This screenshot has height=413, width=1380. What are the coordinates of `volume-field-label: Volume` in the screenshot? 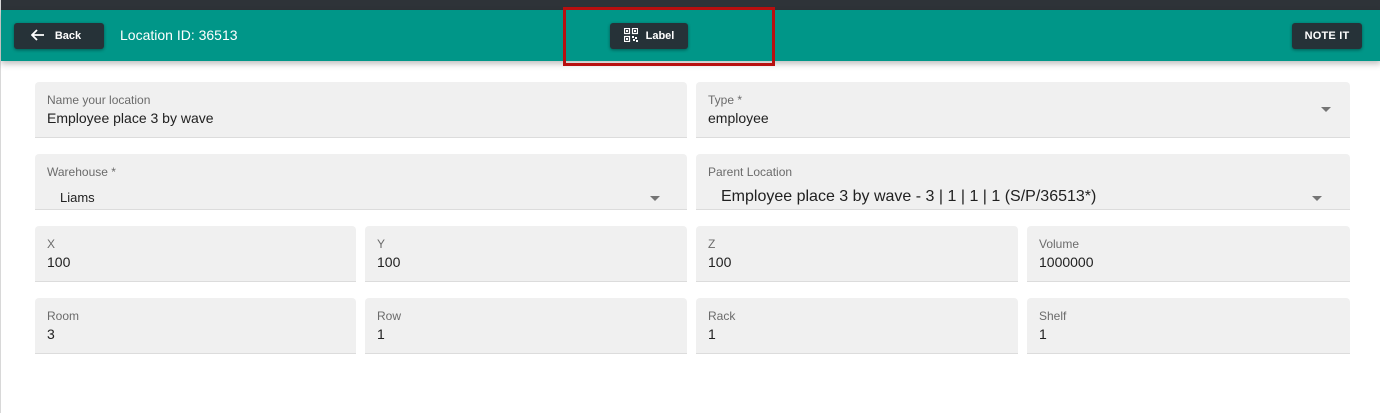 It's located at (1059, 244).